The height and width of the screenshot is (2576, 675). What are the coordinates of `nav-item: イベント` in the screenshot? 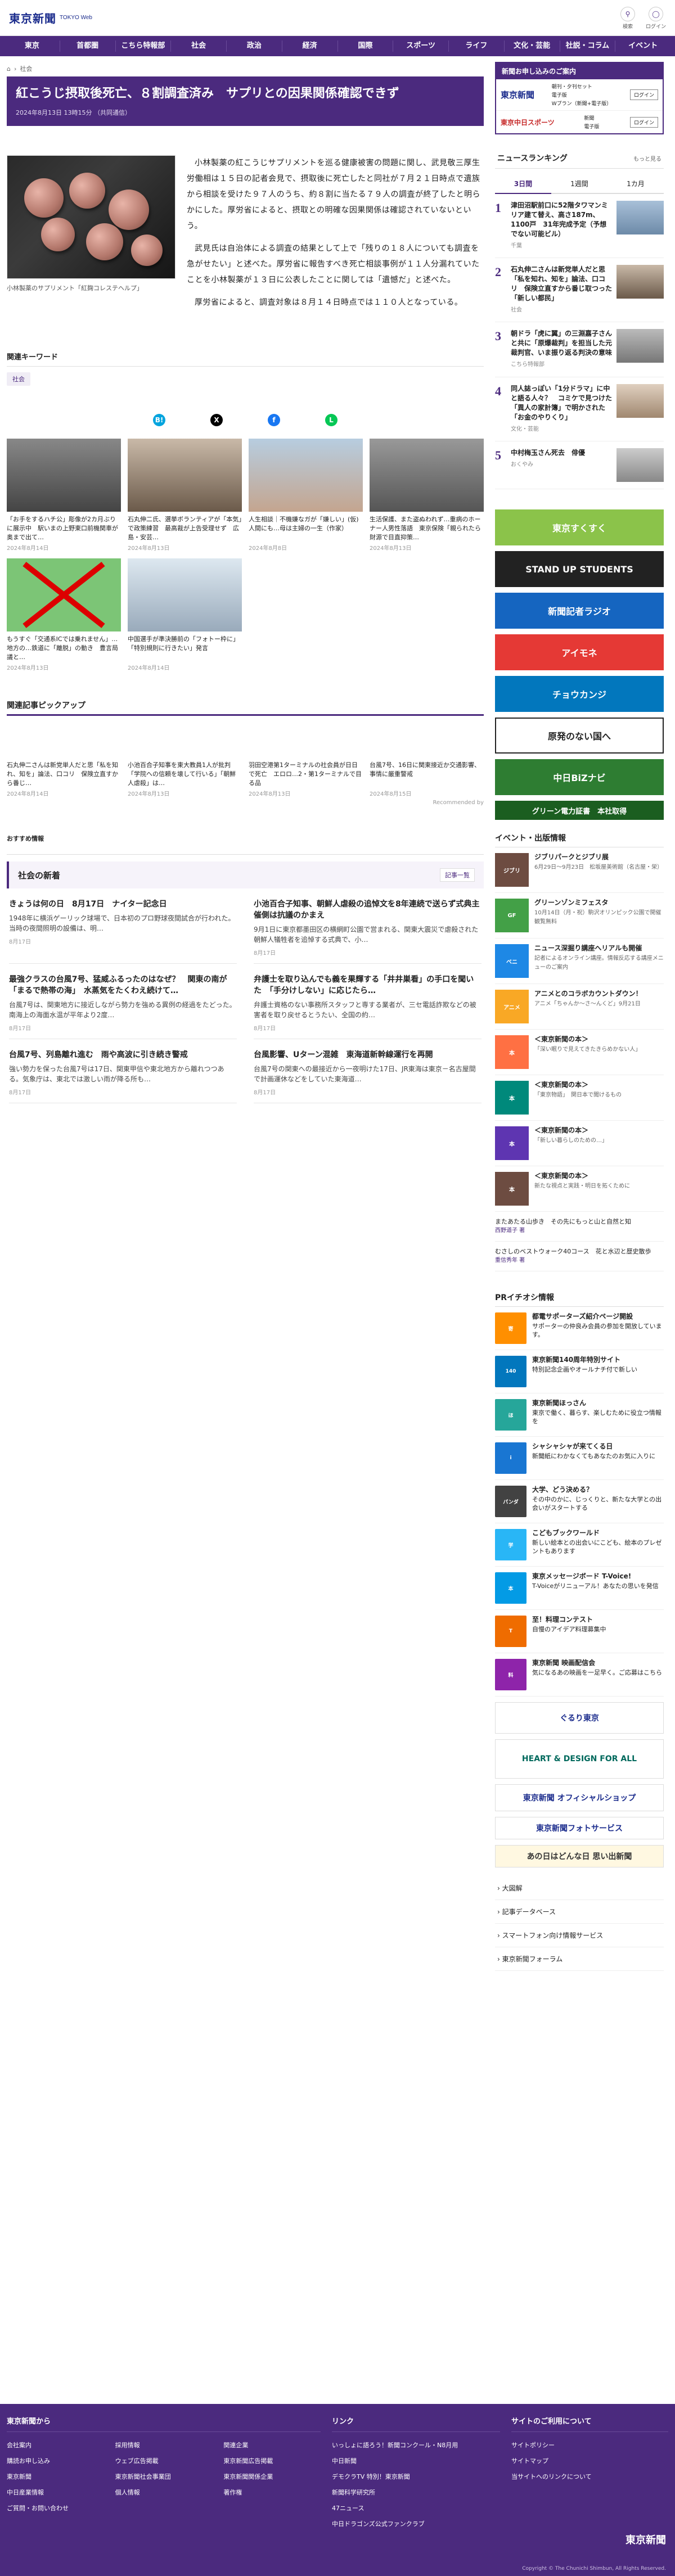 It's located at (642, 46).